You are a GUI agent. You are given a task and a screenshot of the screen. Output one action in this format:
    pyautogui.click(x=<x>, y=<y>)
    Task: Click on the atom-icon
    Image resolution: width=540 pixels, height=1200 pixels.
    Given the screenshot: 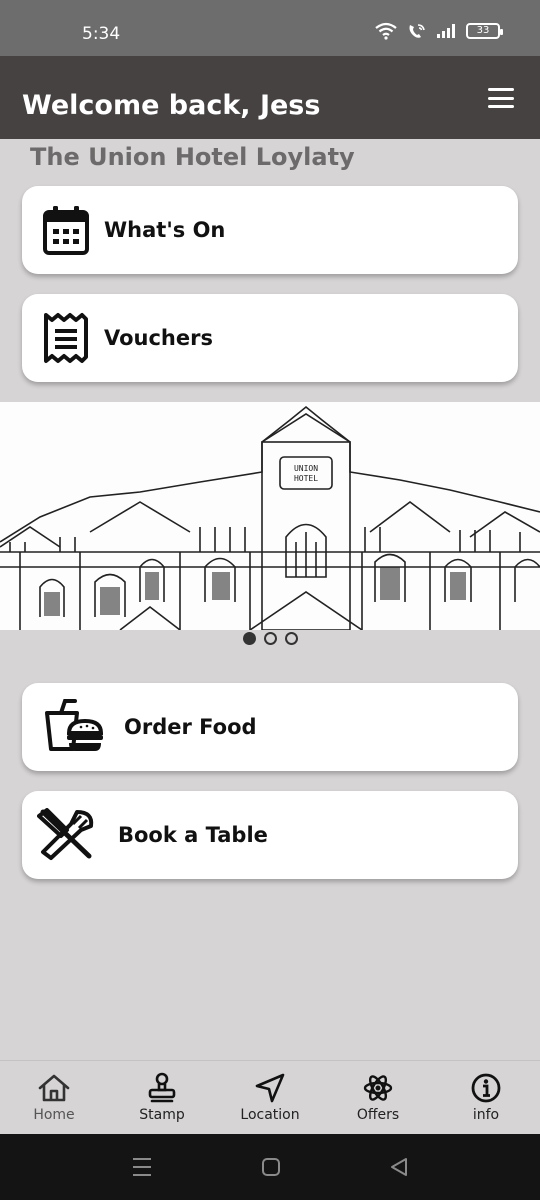 What is the action you would take?
    pyautogui.click(x=378, y=1088)
    